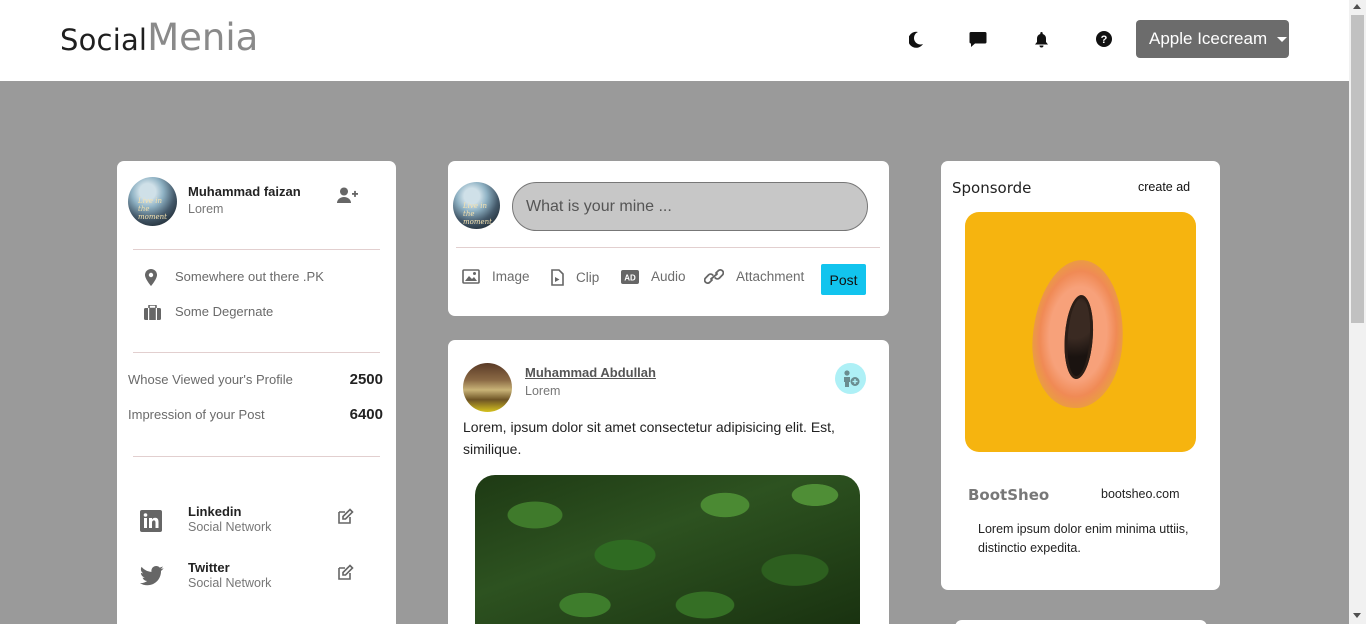 Image resolution: width=1366 pixels, height=624 pixels. I want to click on audio-tool-label: Audio, so click(668, 276).